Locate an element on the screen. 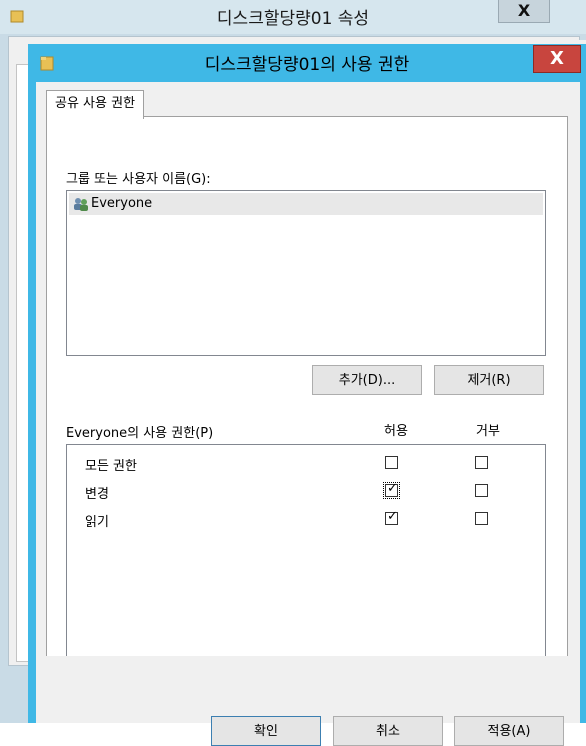 The width and height of the screenshot is (586, 746). full-control-deny-checkbox is located at coordinates (481, 462).